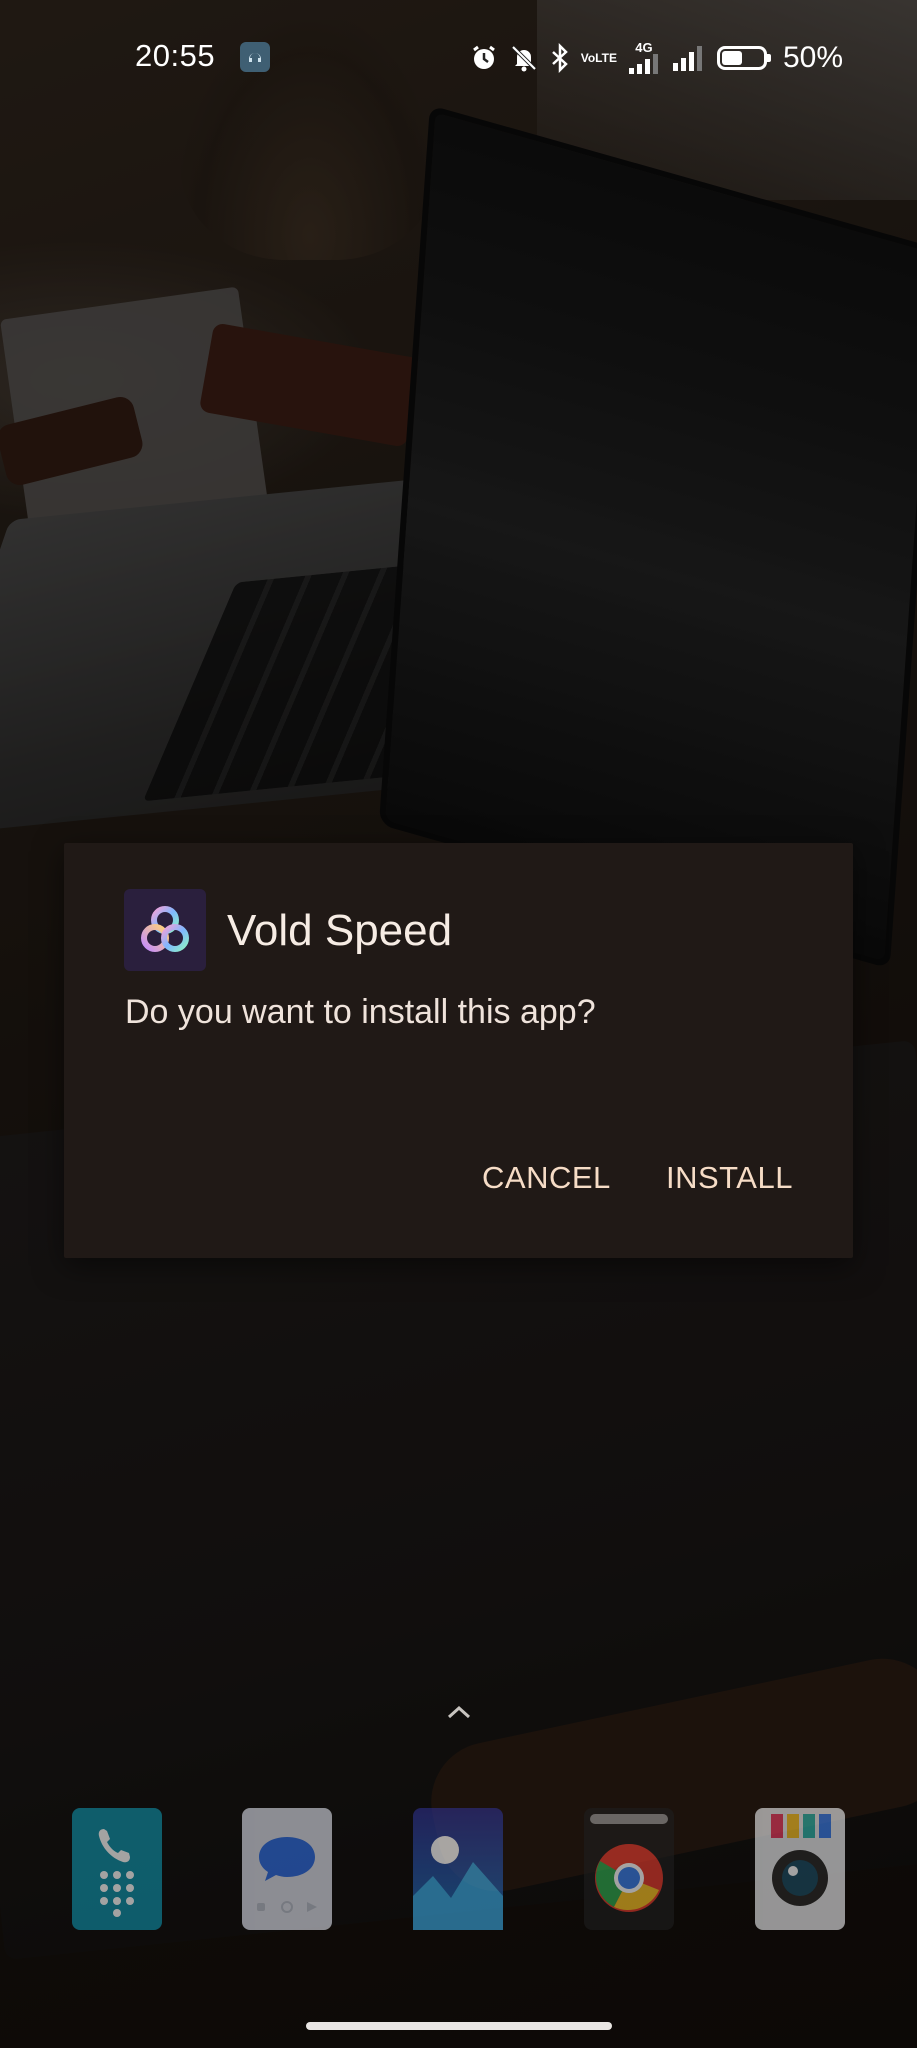  I want to click on app-name: Vold Speed, so click(340, 930).